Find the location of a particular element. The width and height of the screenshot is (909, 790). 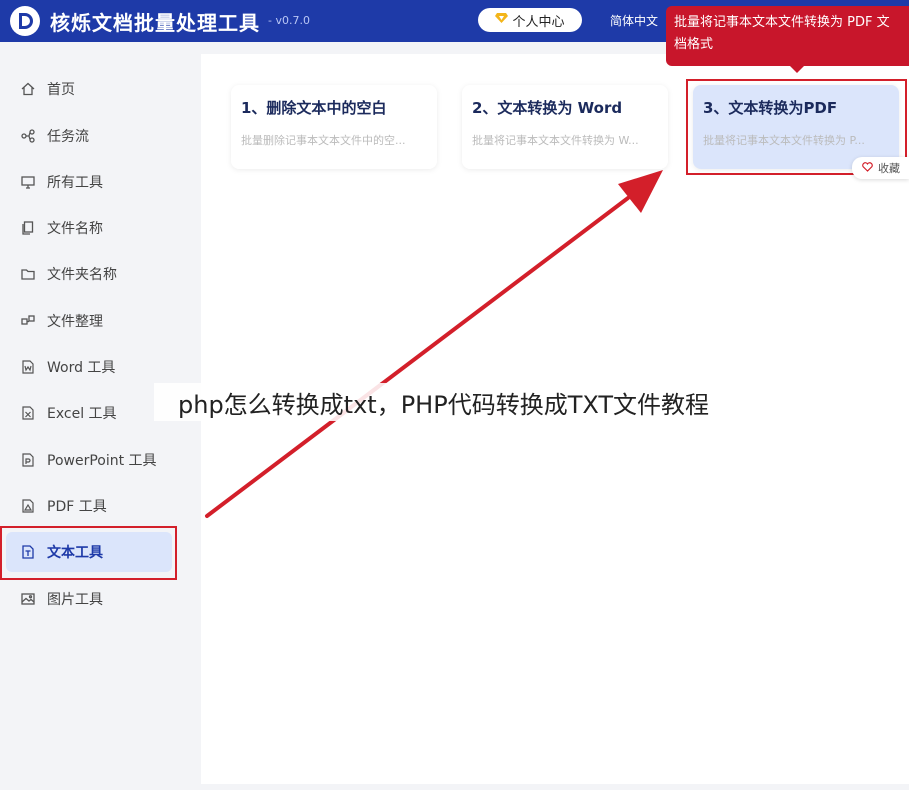

diamond-icon is located at coordinates (502, 20).